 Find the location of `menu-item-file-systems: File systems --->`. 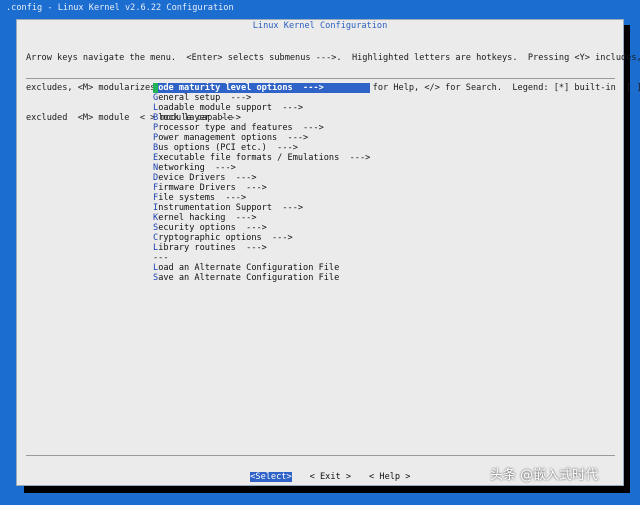

menu-item-file-systems: File systems ---> is located at coordinates (261, 198).